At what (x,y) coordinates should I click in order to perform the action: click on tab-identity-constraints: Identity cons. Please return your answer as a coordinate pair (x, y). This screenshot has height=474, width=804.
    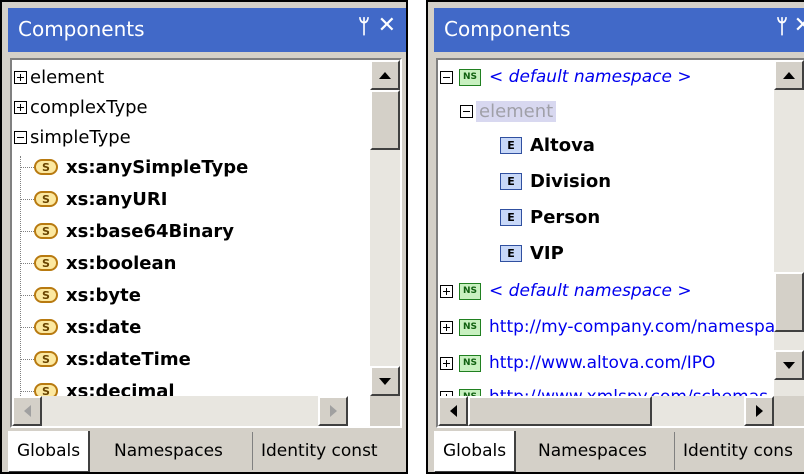
    Looking at the image, I should click on (733, 451).